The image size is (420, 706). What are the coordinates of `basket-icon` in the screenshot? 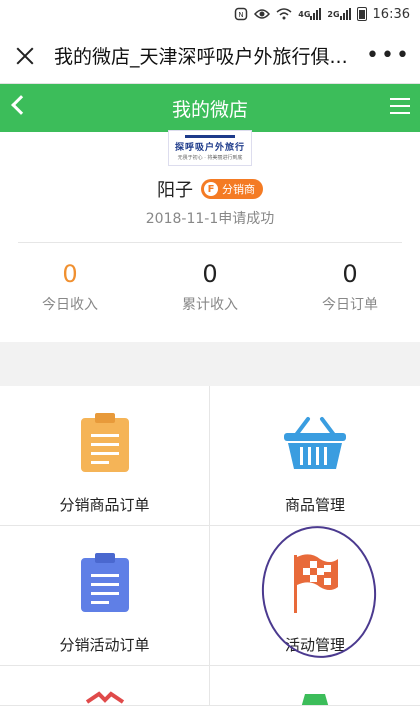 It's located at (315, 443).